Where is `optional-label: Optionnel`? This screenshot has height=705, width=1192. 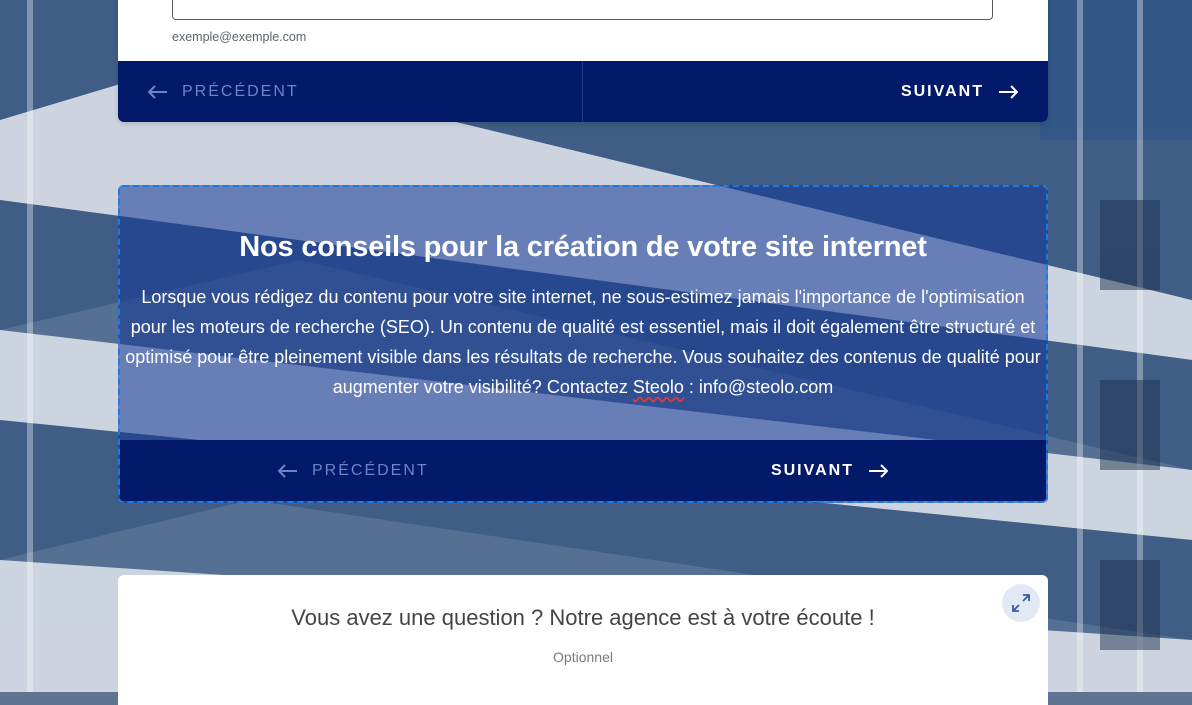 optional-label: Optionnel is located at coordinates (583, 657).